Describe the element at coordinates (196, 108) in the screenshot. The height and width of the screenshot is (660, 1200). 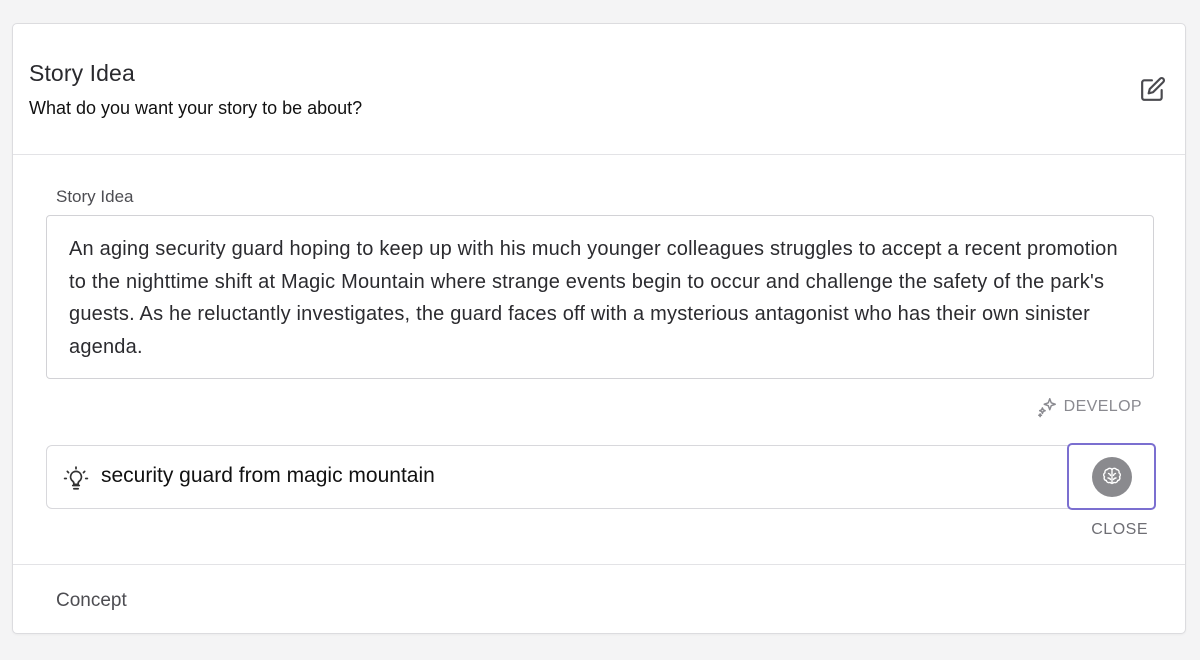
I see `card-subtitle: What do you want your story to be about?` at that location.